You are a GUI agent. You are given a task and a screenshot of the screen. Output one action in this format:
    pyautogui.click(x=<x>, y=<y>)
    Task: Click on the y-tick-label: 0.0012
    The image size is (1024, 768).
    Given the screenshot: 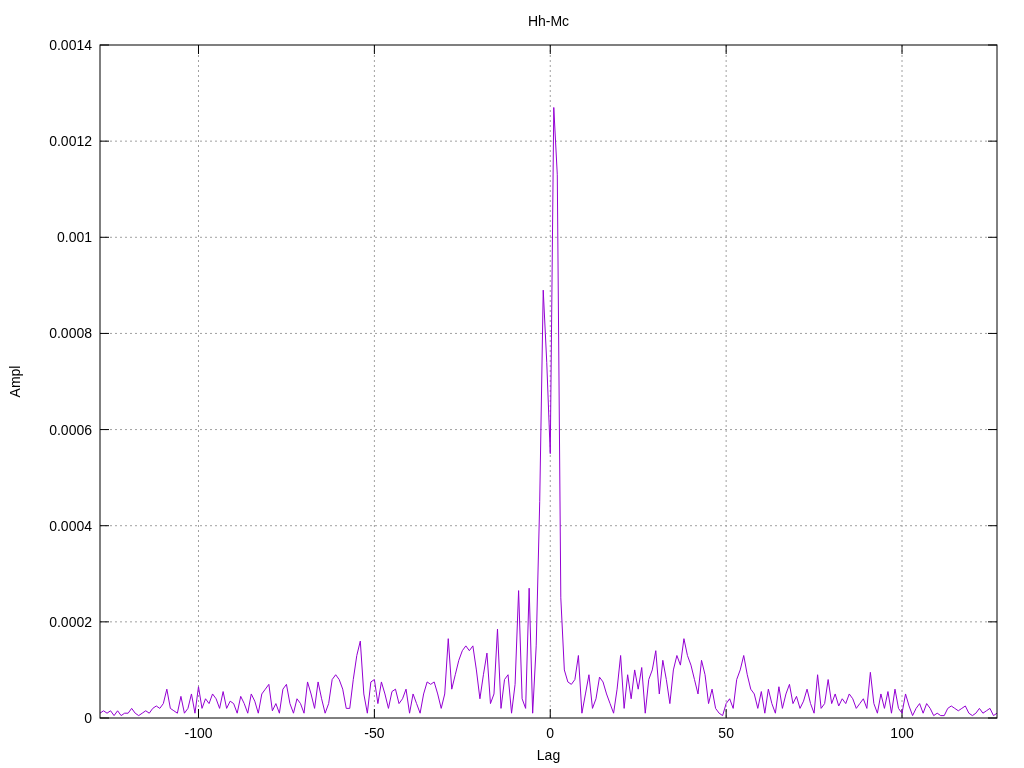 What is the action you would take?
    pyautogui.click(x=70, y=141)
    